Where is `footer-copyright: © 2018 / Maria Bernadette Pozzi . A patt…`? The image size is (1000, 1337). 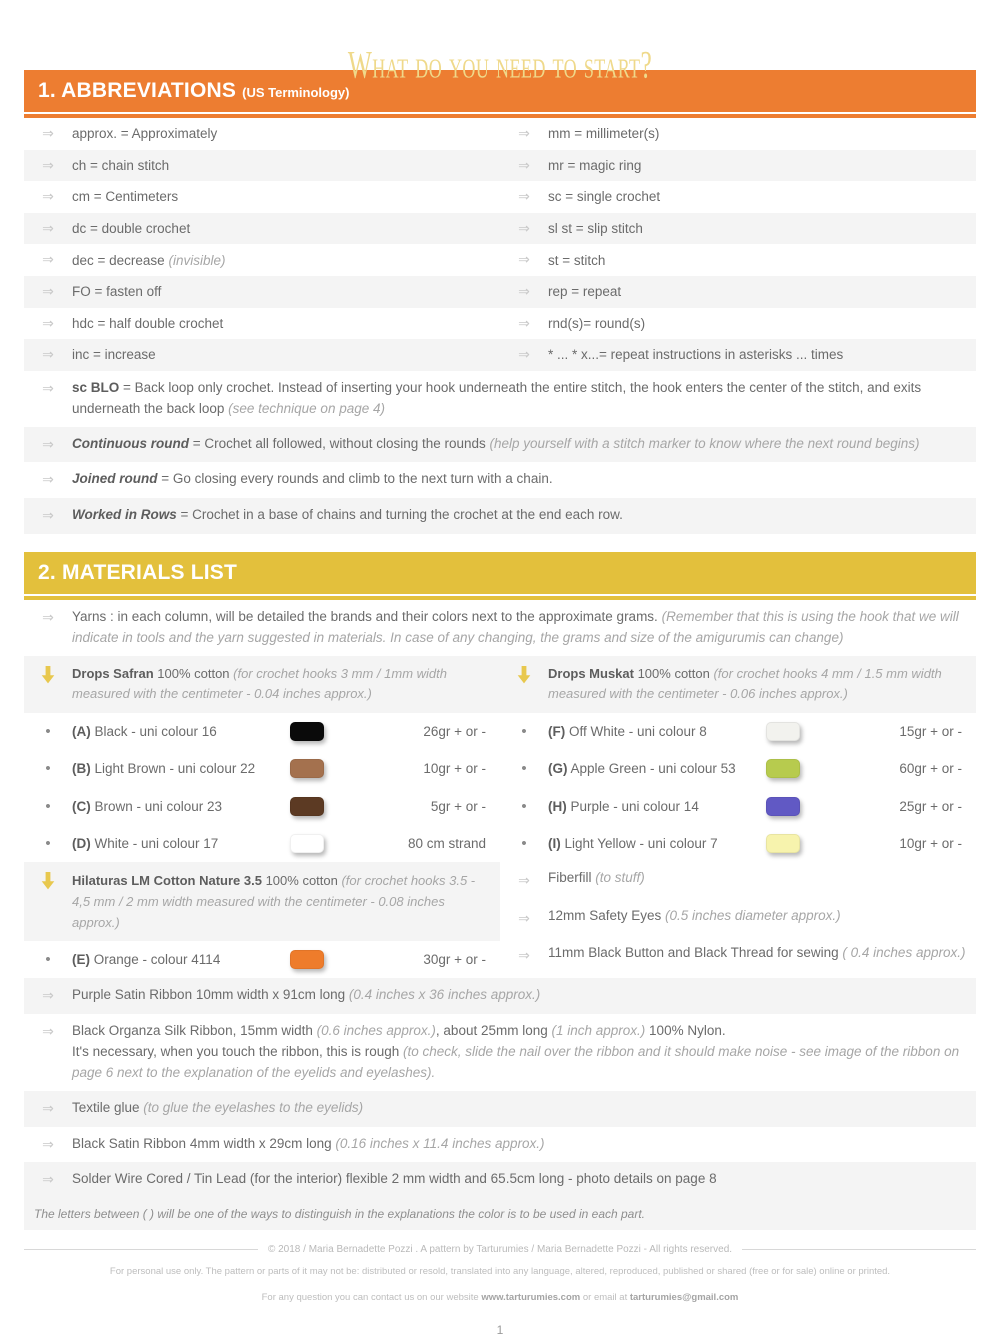 footer-copyright: © 2018 / Maria Bernadette Pozzi . A patt… is located at coordinates (500, 1249).